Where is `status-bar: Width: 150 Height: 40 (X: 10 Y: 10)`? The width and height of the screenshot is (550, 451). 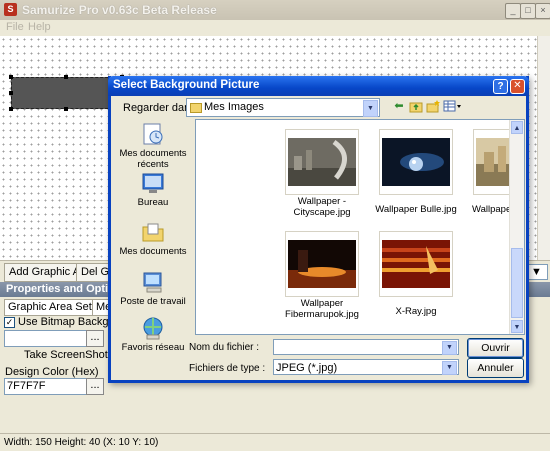
status-bar: Width: 150 Height: 40 (X: 10 Y: 10) is located at coordinates (275, 442).